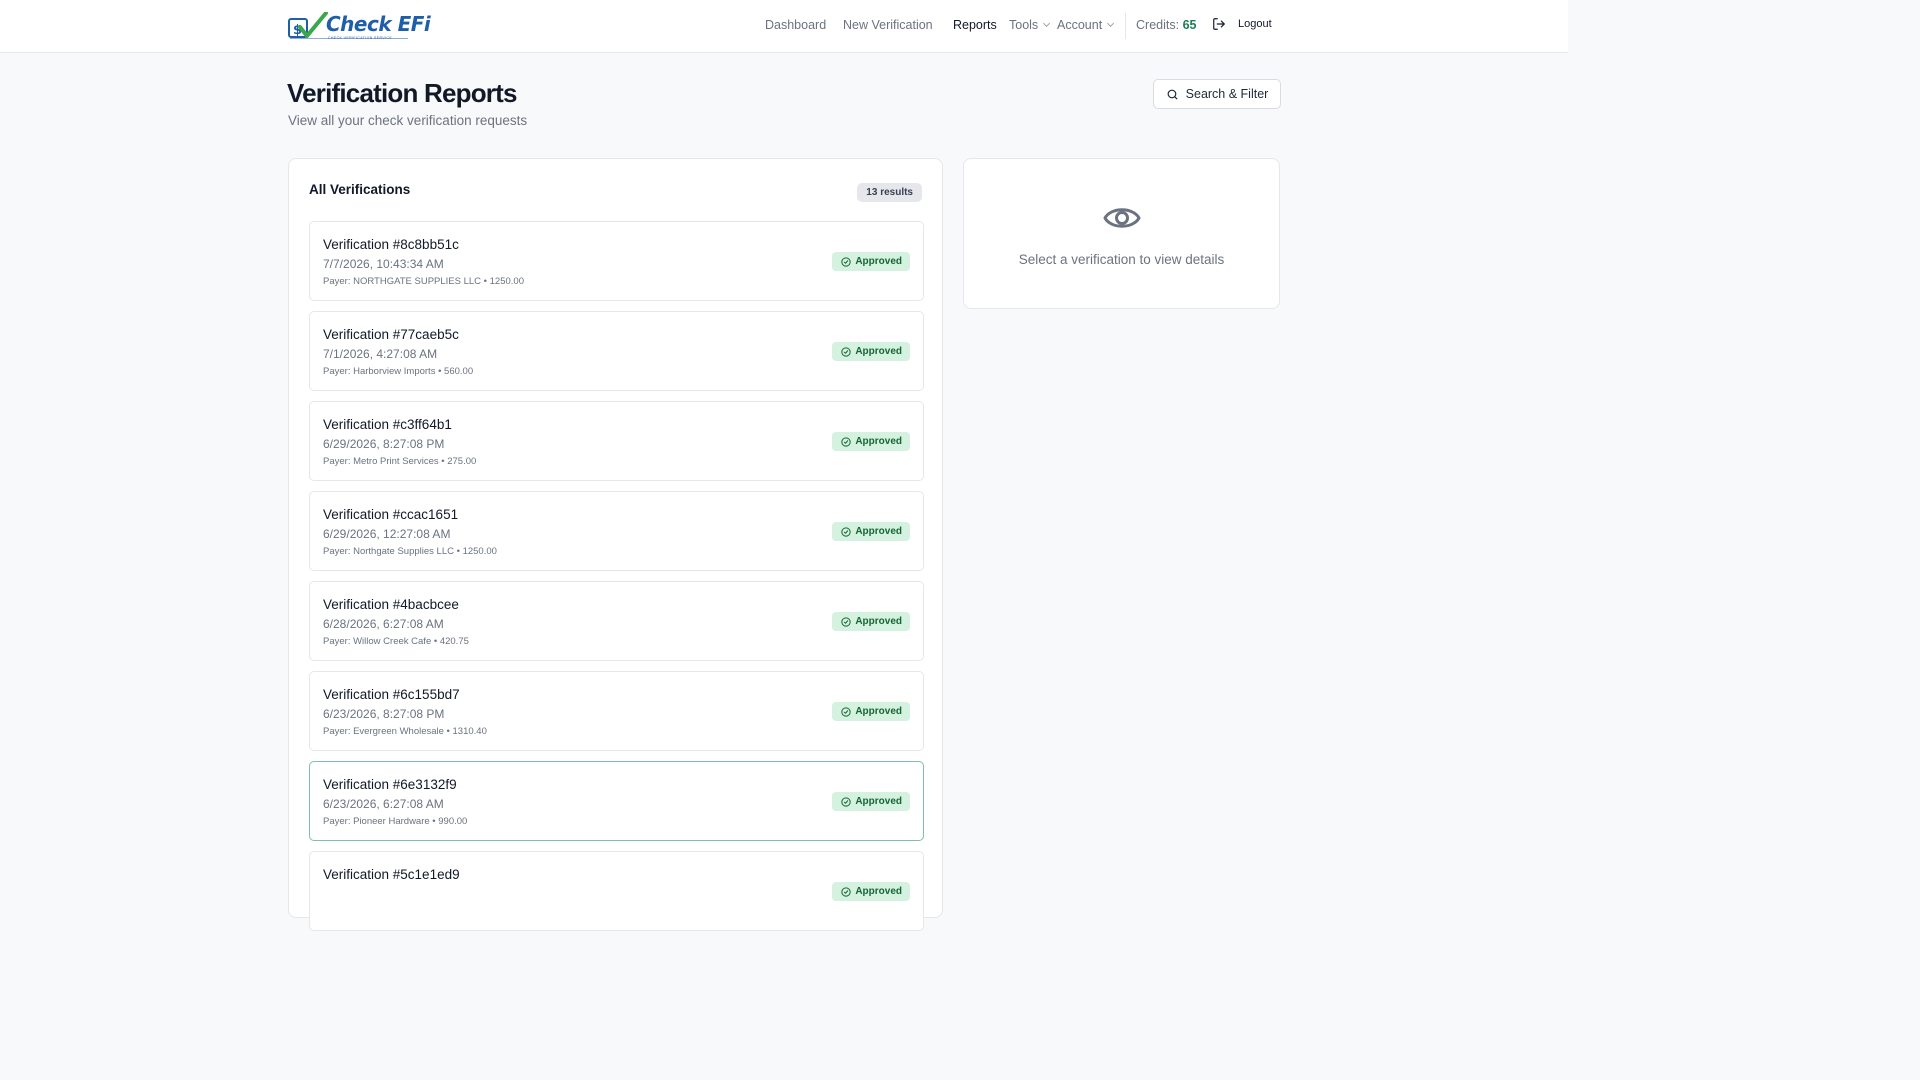  What do you see at coordinates (1125, 26) in the screenshot?
I see `nav-divider` at bounding box center [1125, 26].